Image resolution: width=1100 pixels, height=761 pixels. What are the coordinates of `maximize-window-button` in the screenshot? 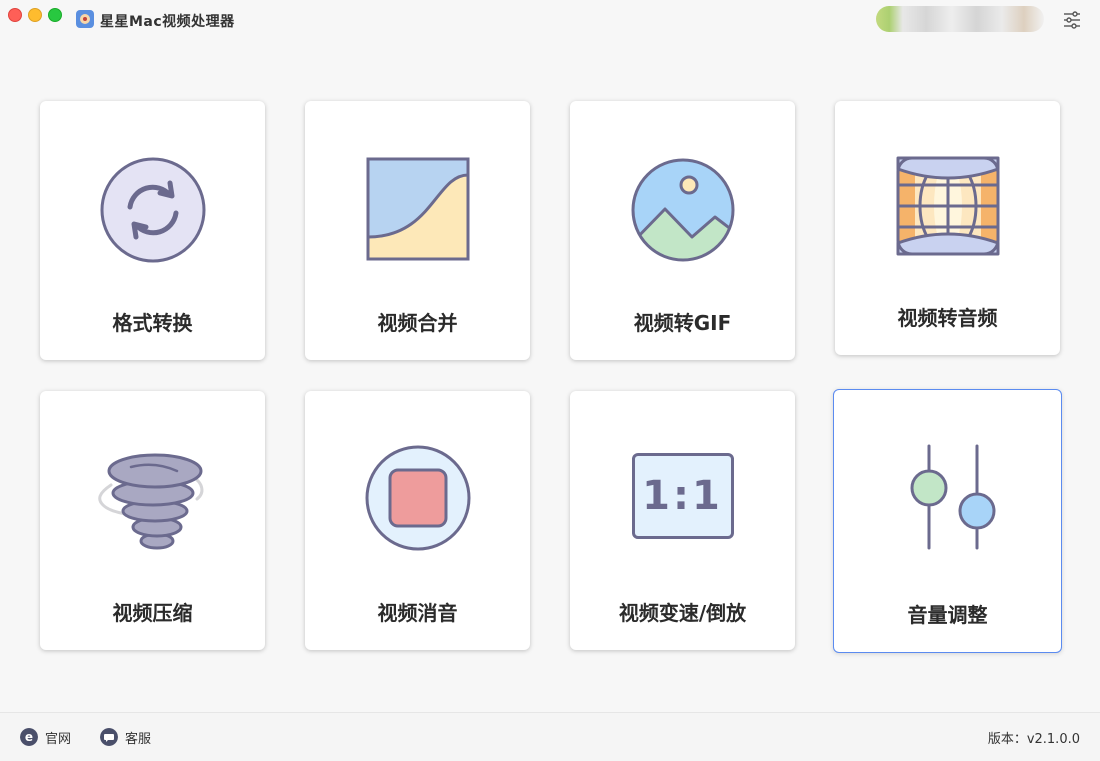 It's located at (55, 15).